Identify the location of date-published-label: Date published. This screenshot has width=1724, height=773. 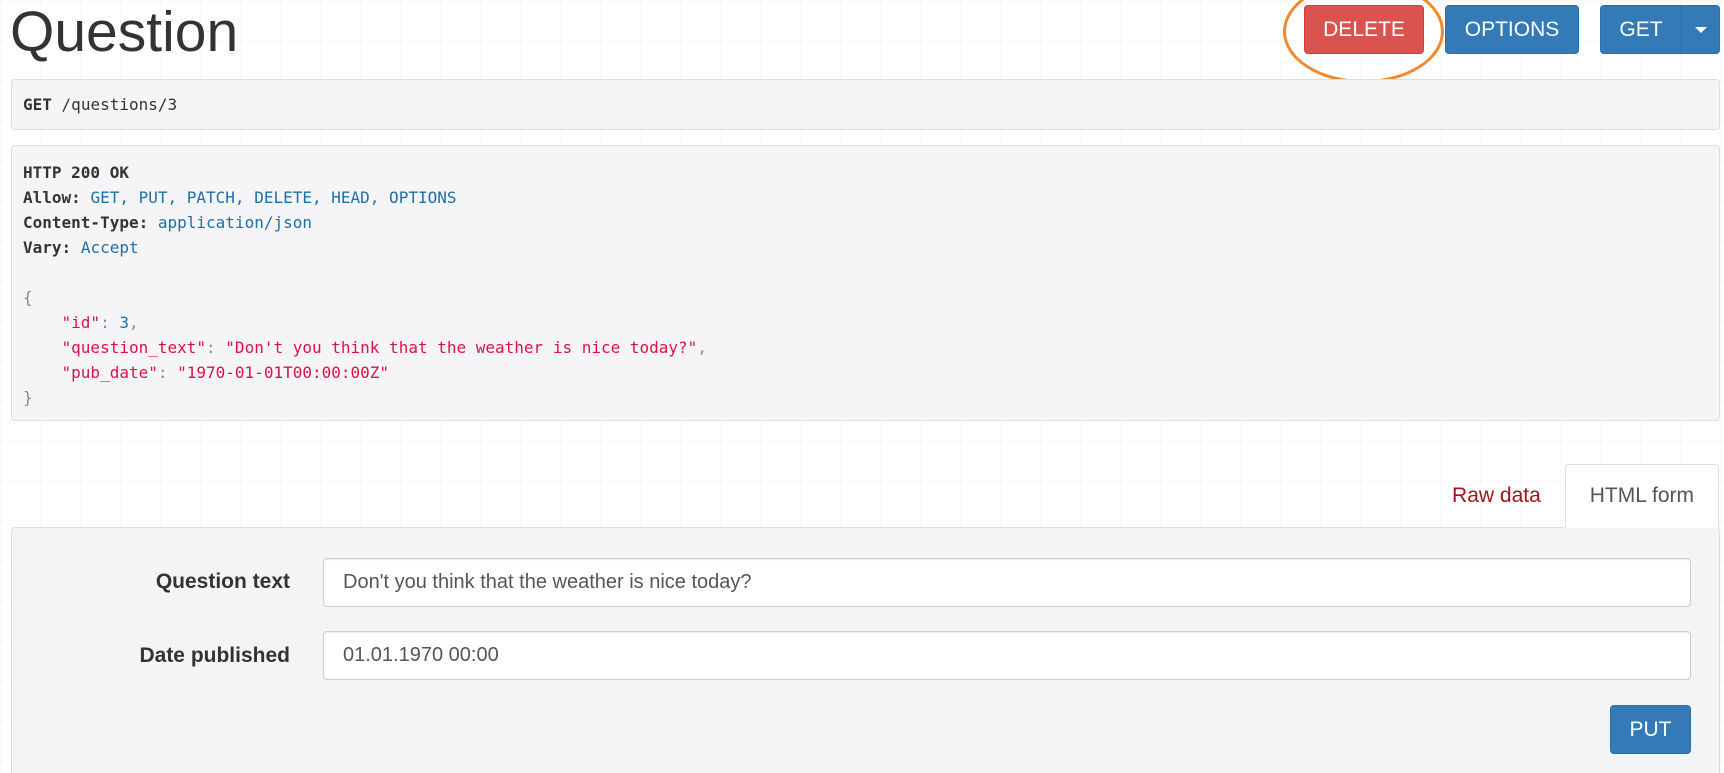
(214, 655).